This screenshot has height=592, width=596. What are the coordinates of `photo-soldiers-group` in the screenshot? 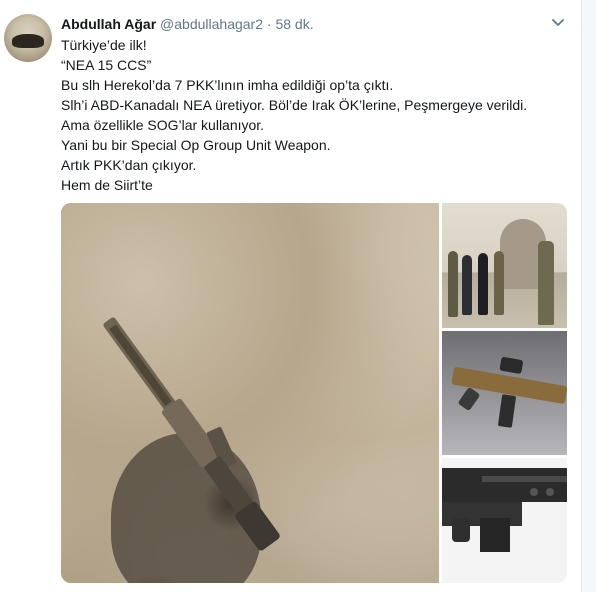 It's located at (504, 265).